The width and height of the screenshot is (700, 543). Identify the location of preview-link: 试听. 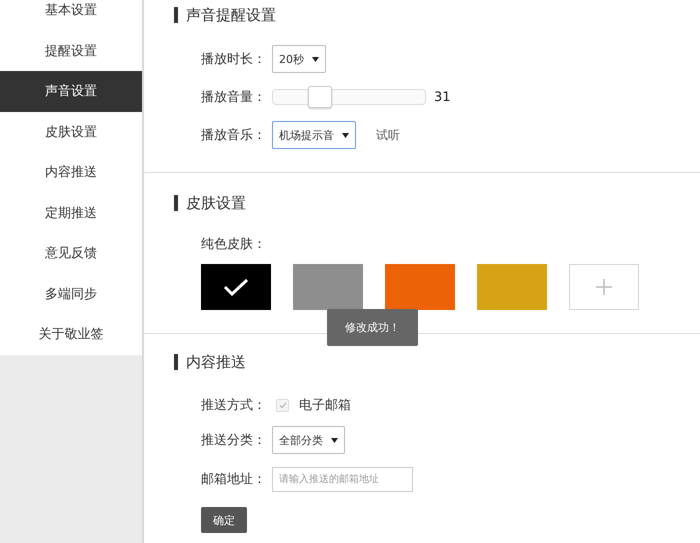
(388, 135).